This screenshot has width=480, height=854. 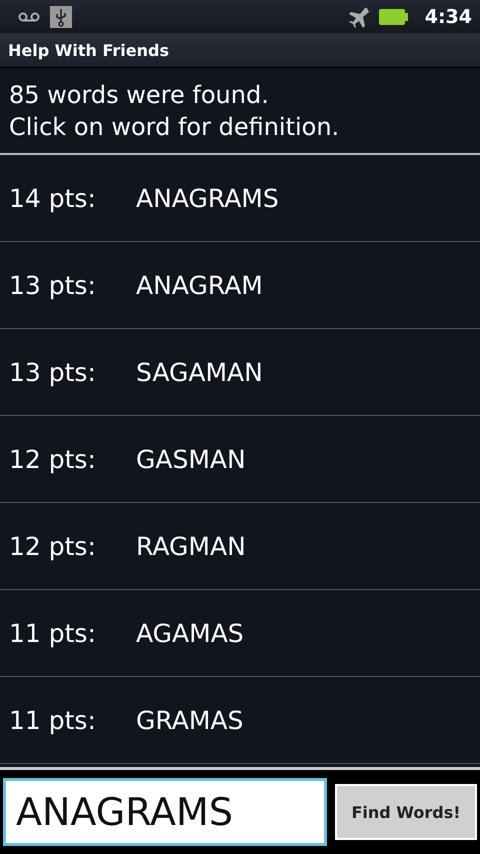 What do you see at coordinates (88, 50) in the screenshot?
I see `window-title: Help With Friends` at bounding box center [88, 50].